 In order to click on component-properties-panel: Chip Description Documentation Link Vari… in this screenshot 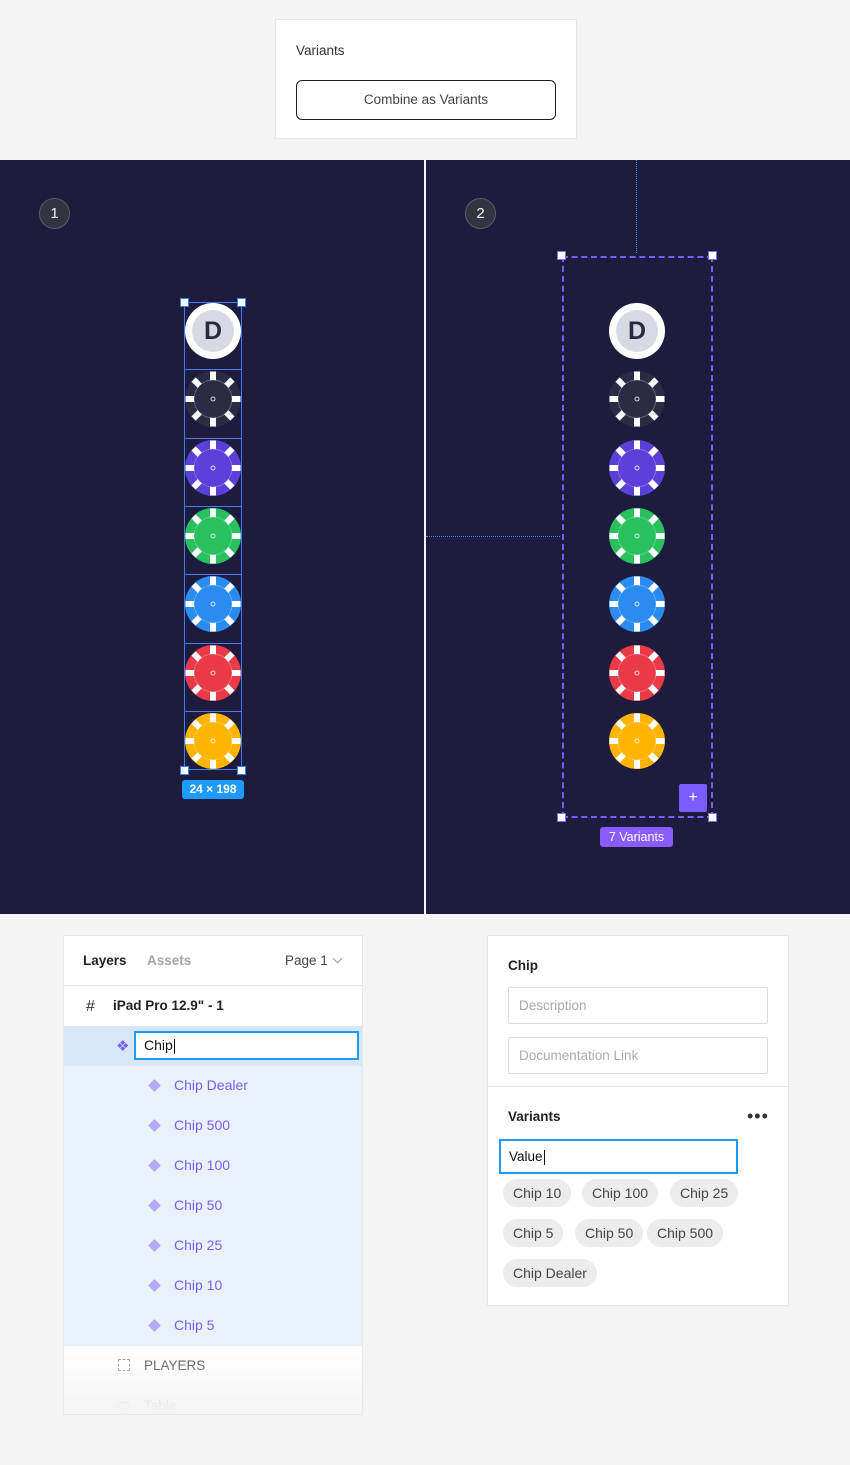, I will do `click(638, 1120)`.